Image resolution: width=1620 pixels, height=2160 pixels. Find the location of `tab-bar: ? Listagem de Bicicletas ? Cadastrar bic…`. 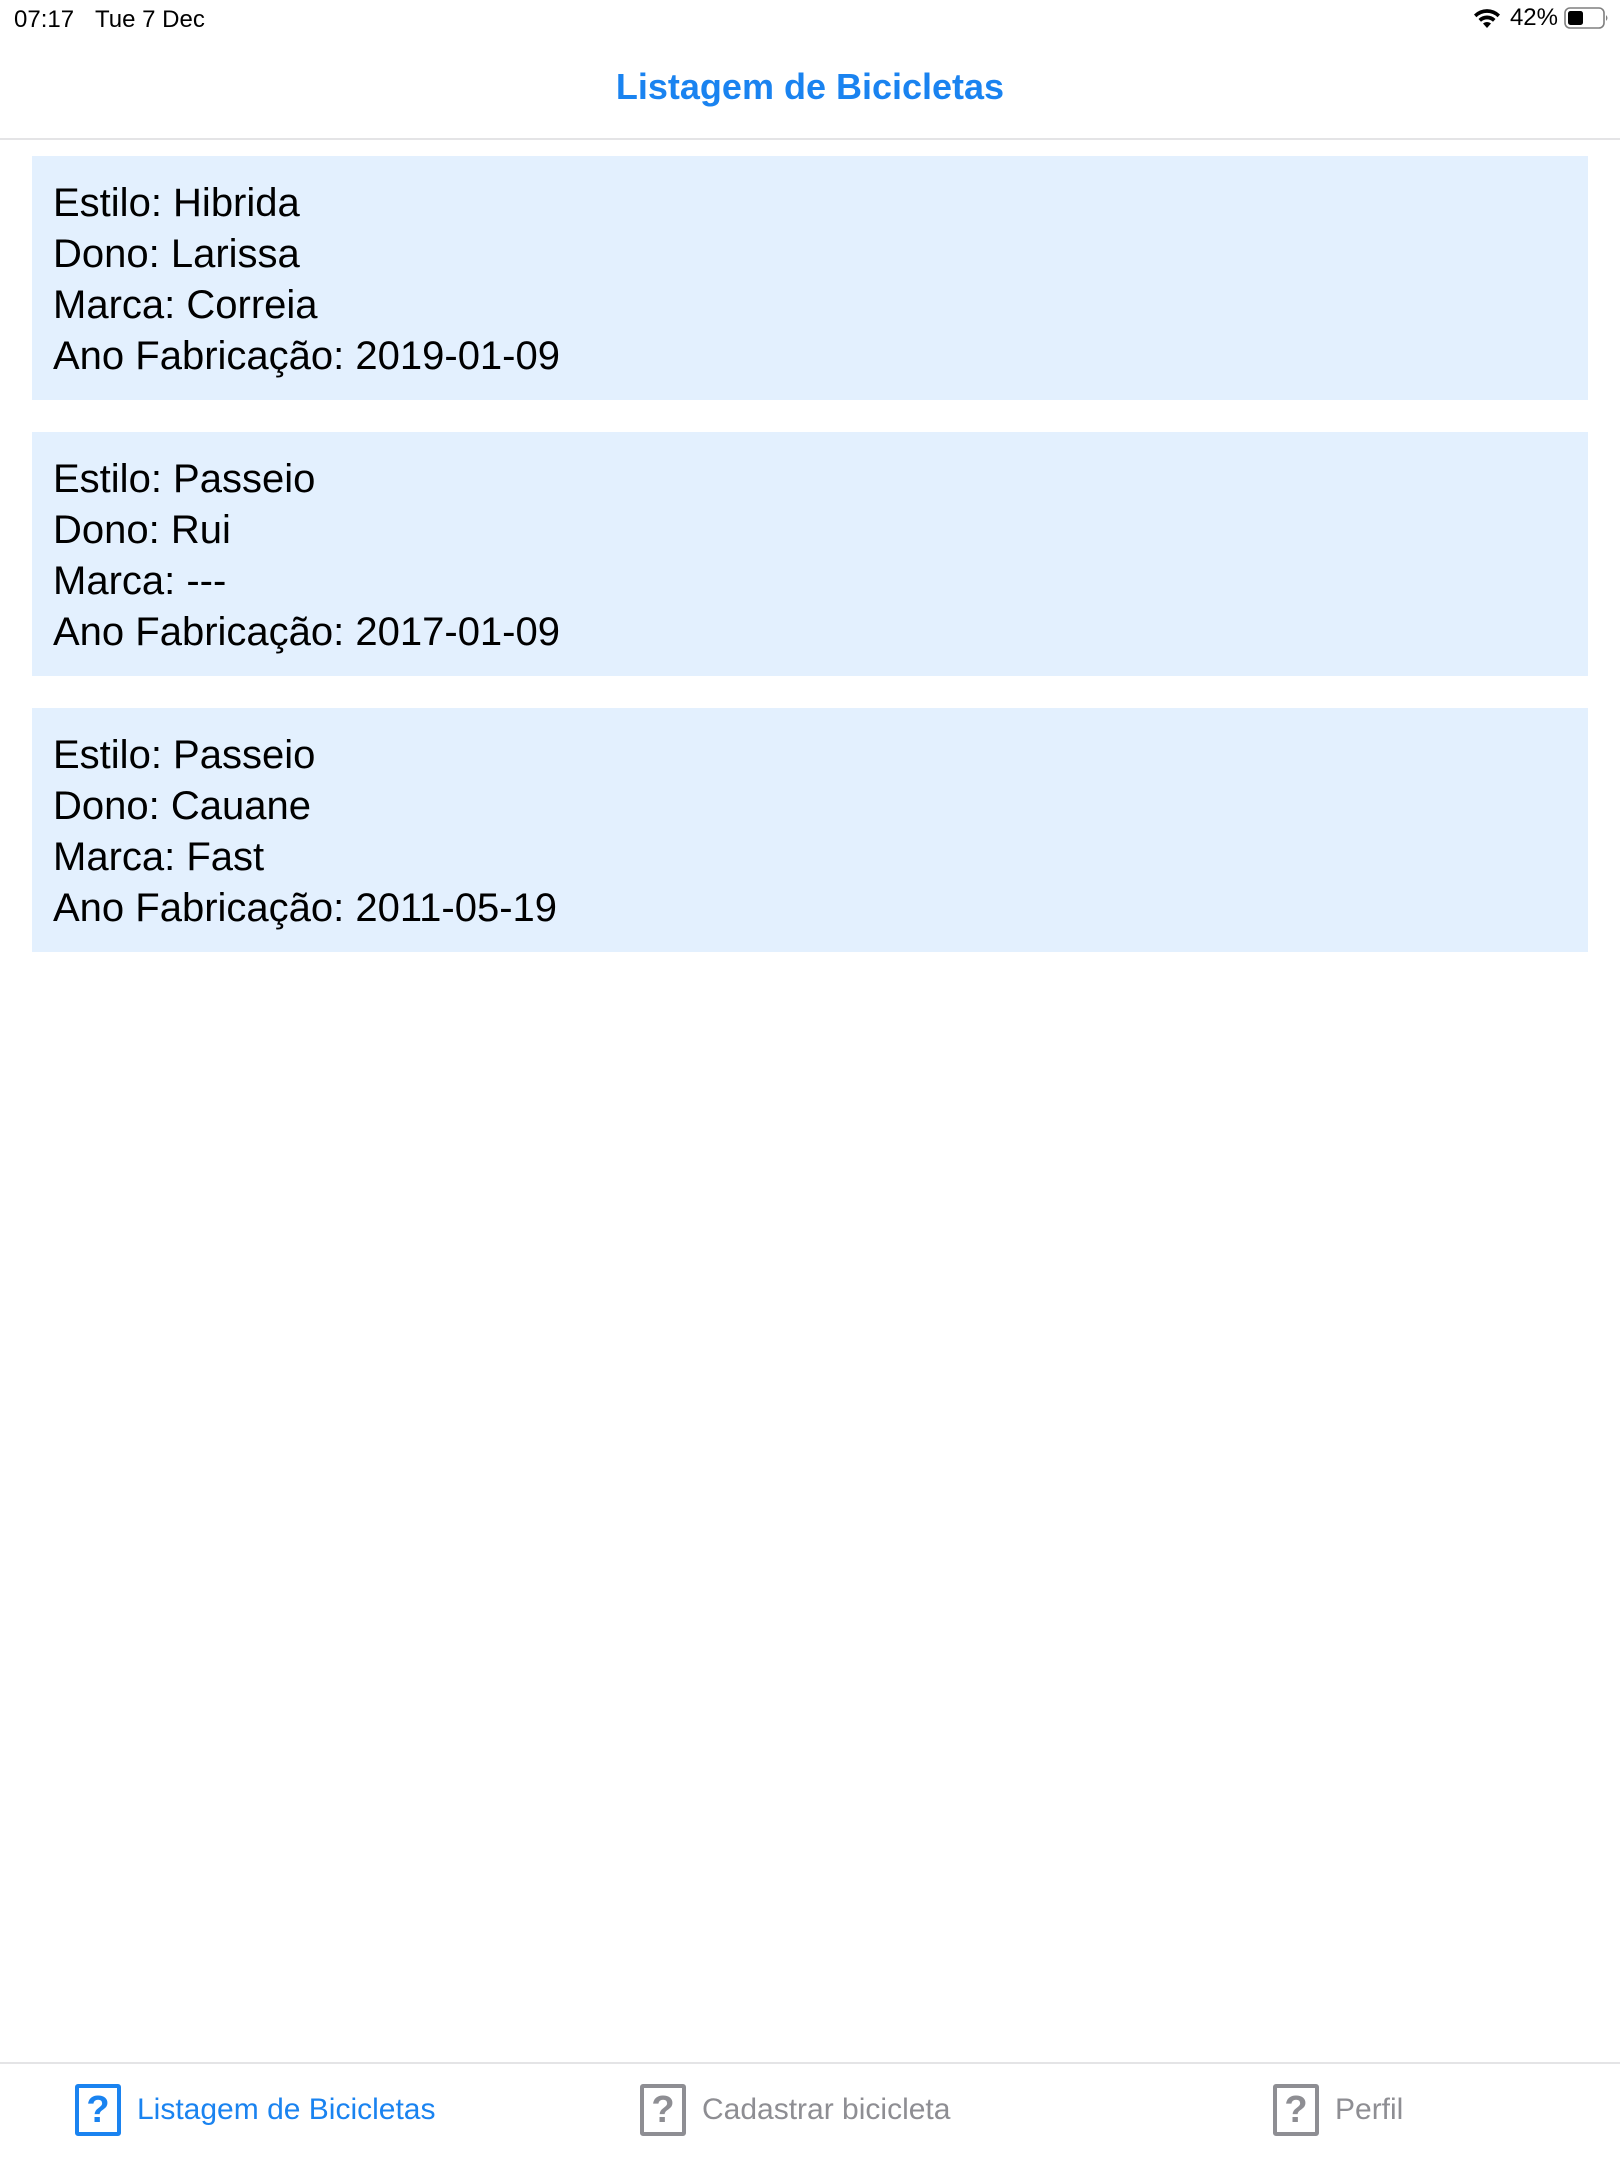

tab-bar: ? Listagem de Bicicletas ? Cadastrar bic… is located at coordinates (810, 2111).